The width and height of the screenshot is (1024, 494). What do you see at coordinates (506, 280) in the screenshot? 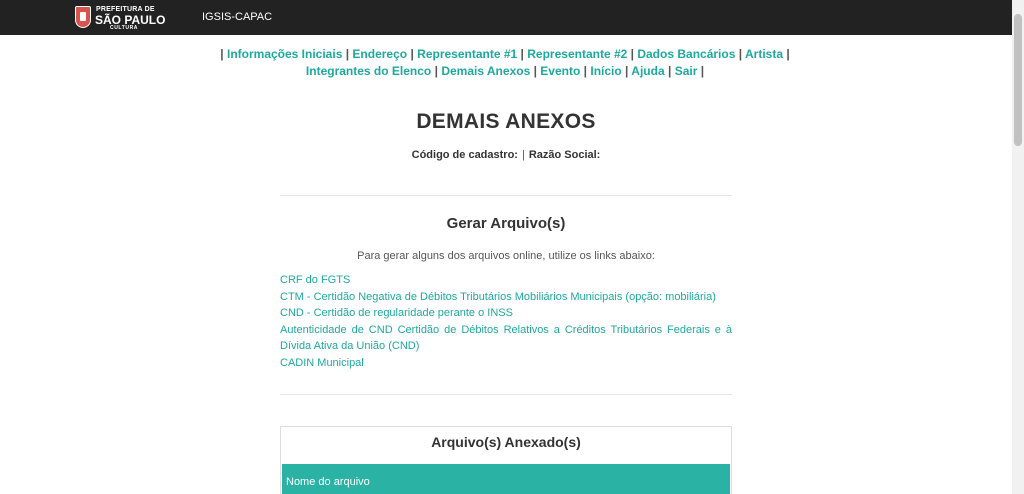
I see `link-crf-fgts: CRF do FGTS` at bounding box center [506, 280].